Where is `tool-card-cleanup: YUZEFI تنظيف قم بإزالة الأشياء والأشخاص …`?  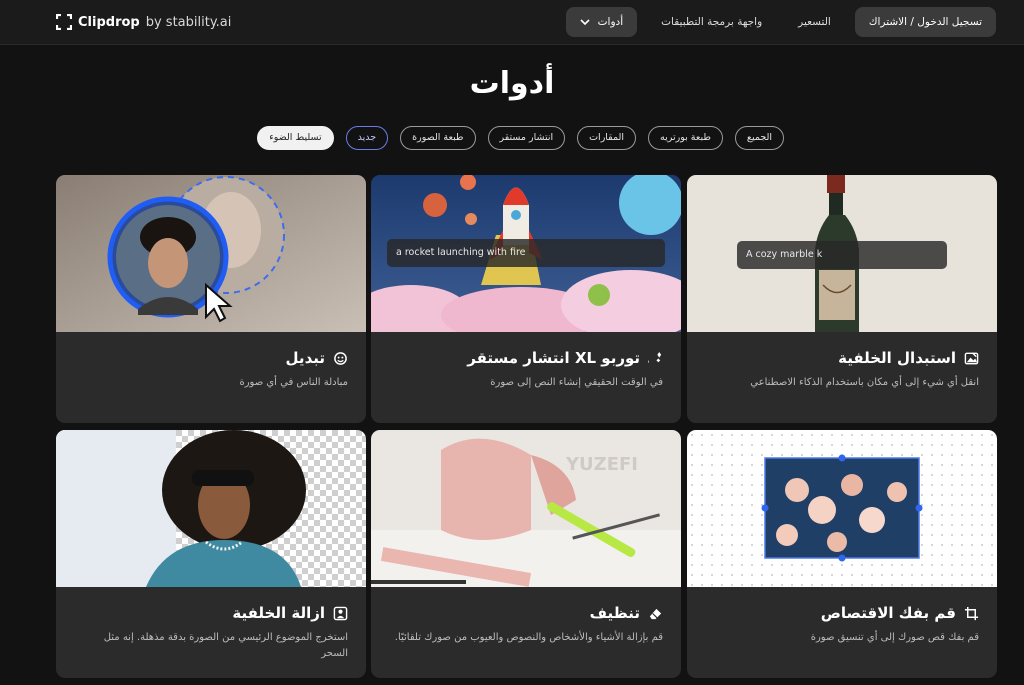
tool-card-cleanup: YUZEFI تنظيف قم بإزالة الأشياء والأشخاص … is located at coordinates (526, 554).